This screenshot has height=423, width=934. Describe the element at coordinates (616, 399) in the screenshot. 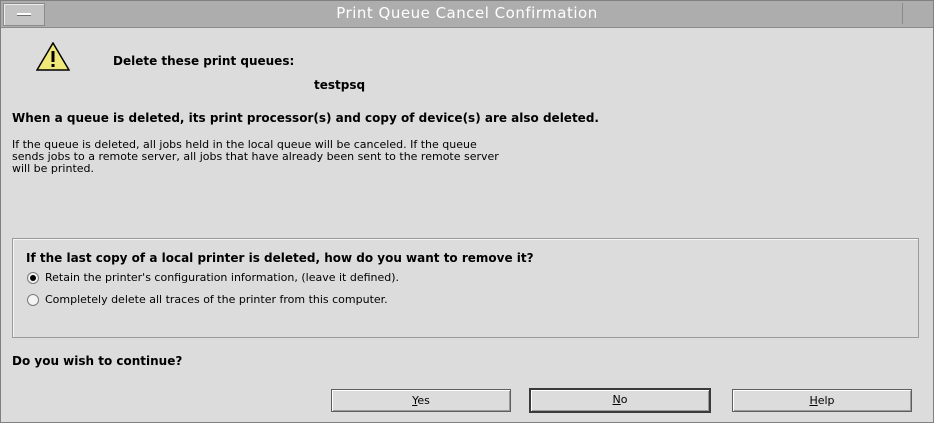

I see `no-mnemonic: N` at that location.